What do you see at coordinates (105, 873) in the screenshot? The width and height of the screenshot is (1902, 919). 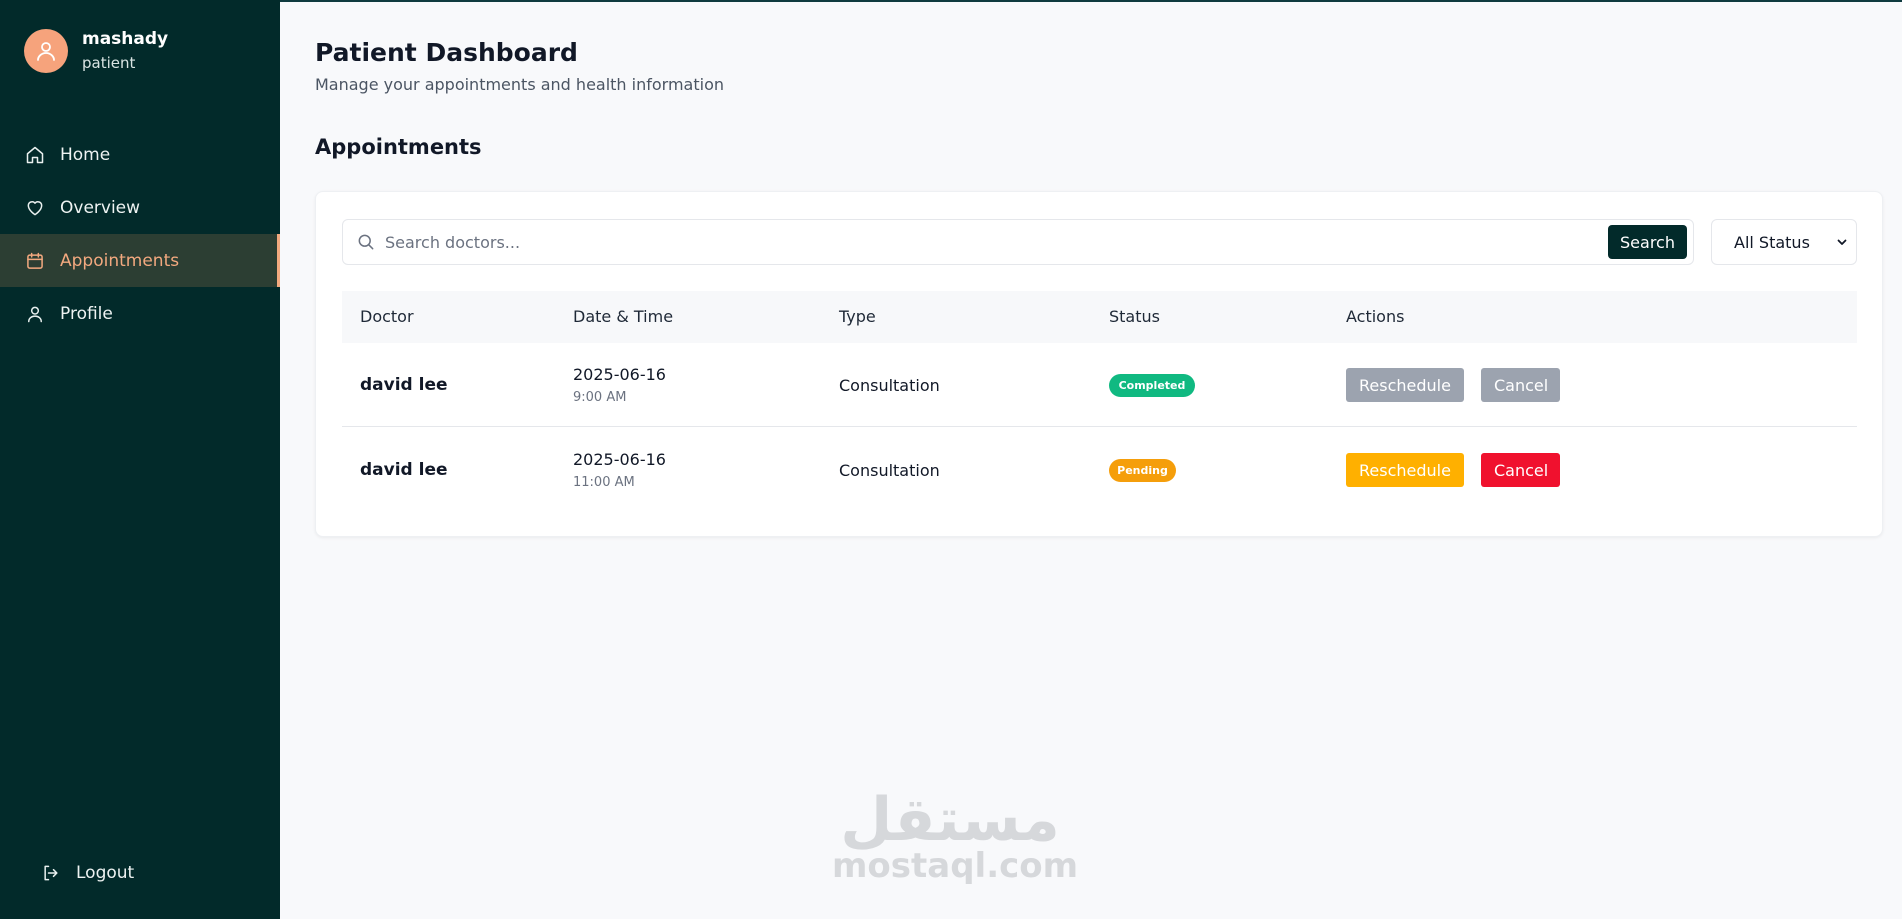 I see `logout-label: Logout` at bounding box center [105, 873].